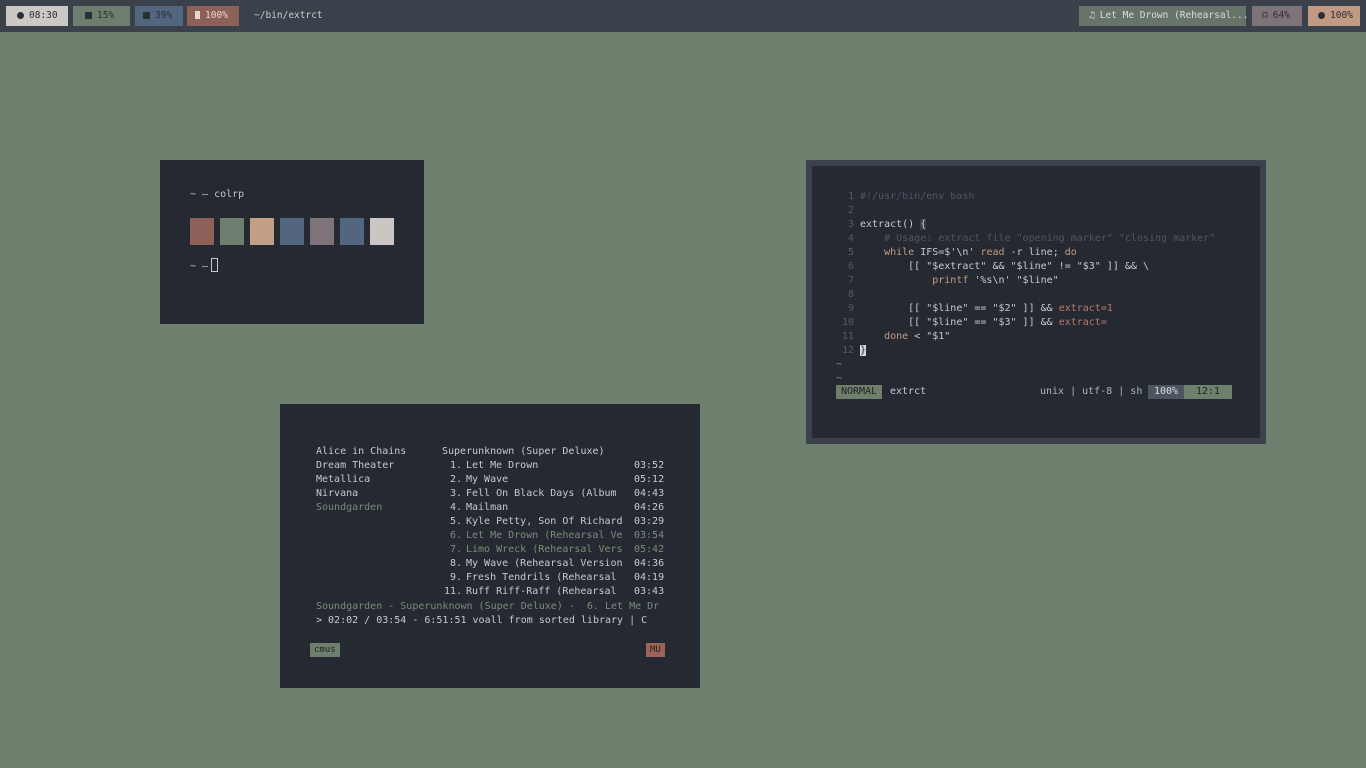 The image size is (1366, 768). What do you see at coordinates (995, 280) in the screenshot?
I see `code-text: printf '%s\n' "$line"` at bounding box center [995, 280].